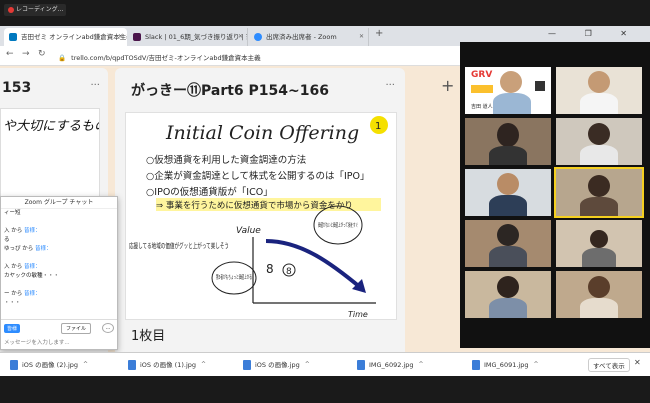 Image resolution: width=650 pixels, height=403 pixels. I want to click on window-controls: — ❐ ✕, so click(594, 33).